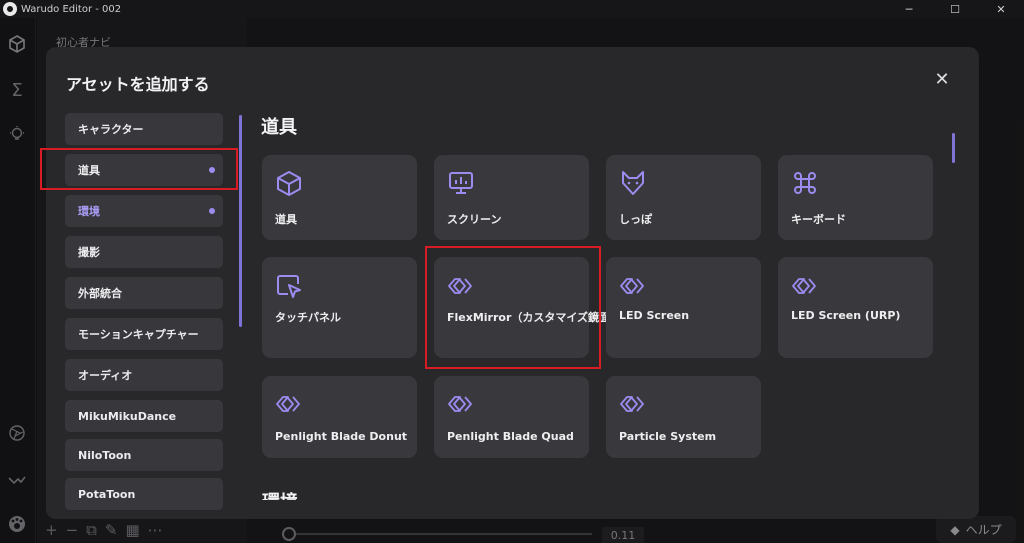  Describe the element at coordinates (339, 197) in the screenshot. I see `asset-card: 道具` at that location.